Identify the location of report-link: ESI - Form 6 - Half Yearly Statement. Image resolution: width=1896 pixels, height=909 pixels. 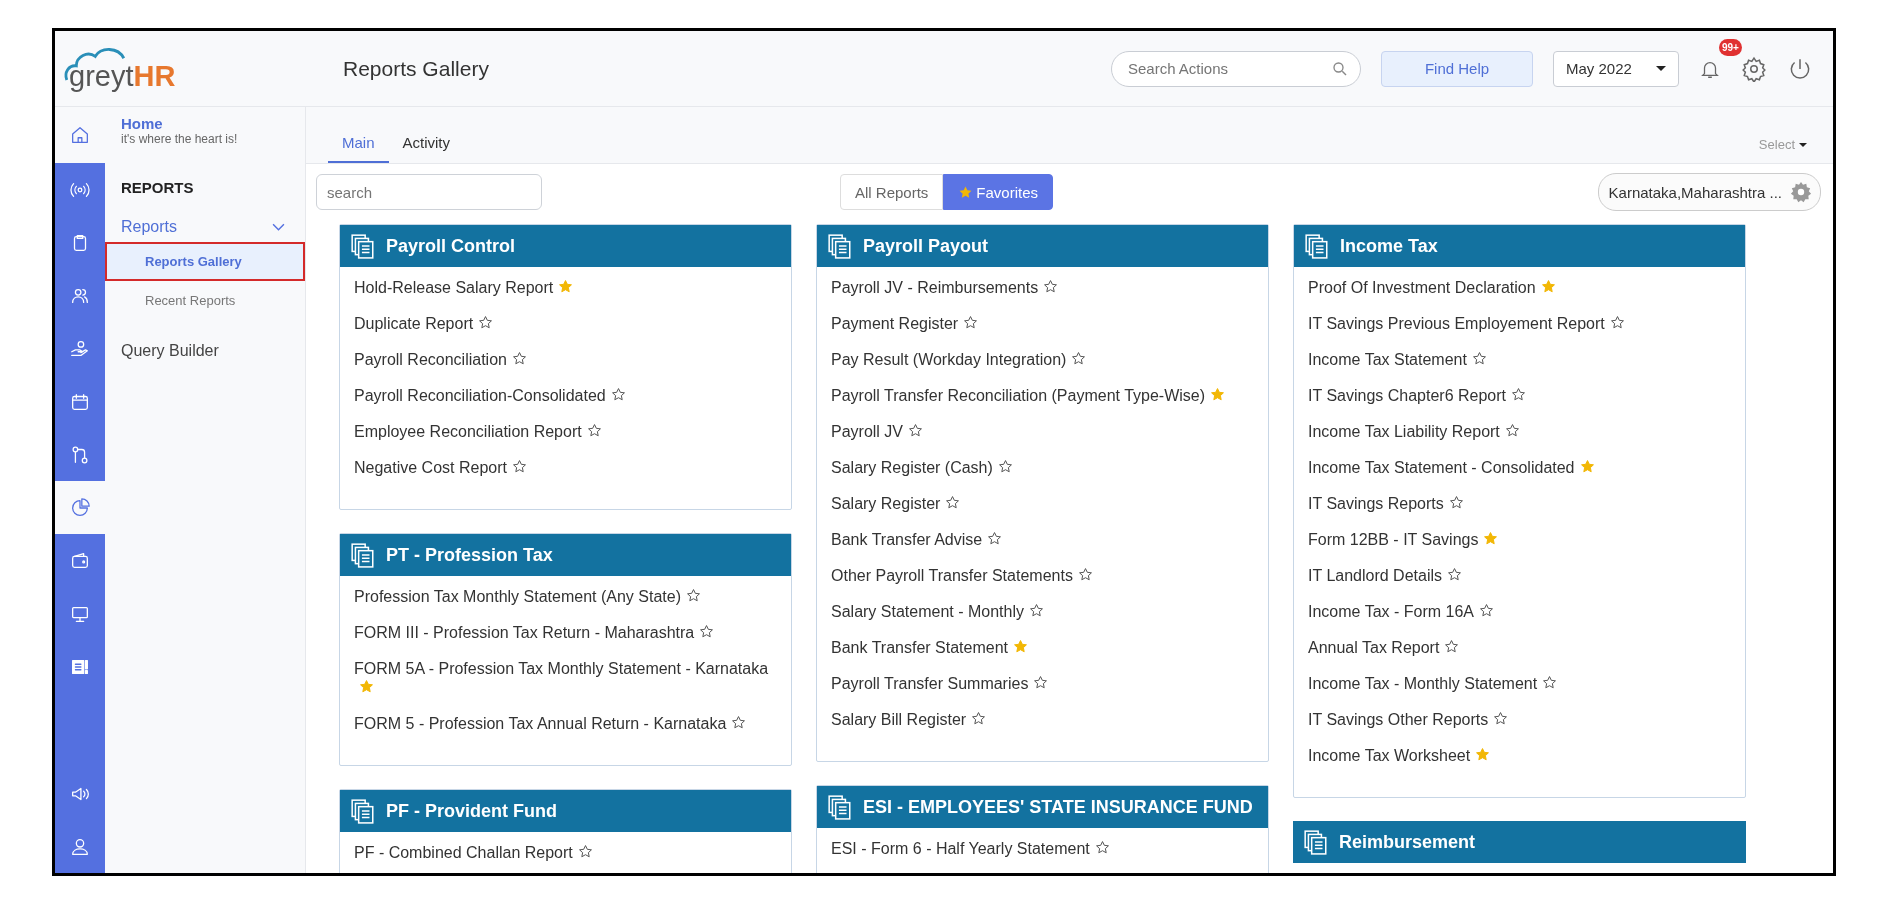
(970, 848).